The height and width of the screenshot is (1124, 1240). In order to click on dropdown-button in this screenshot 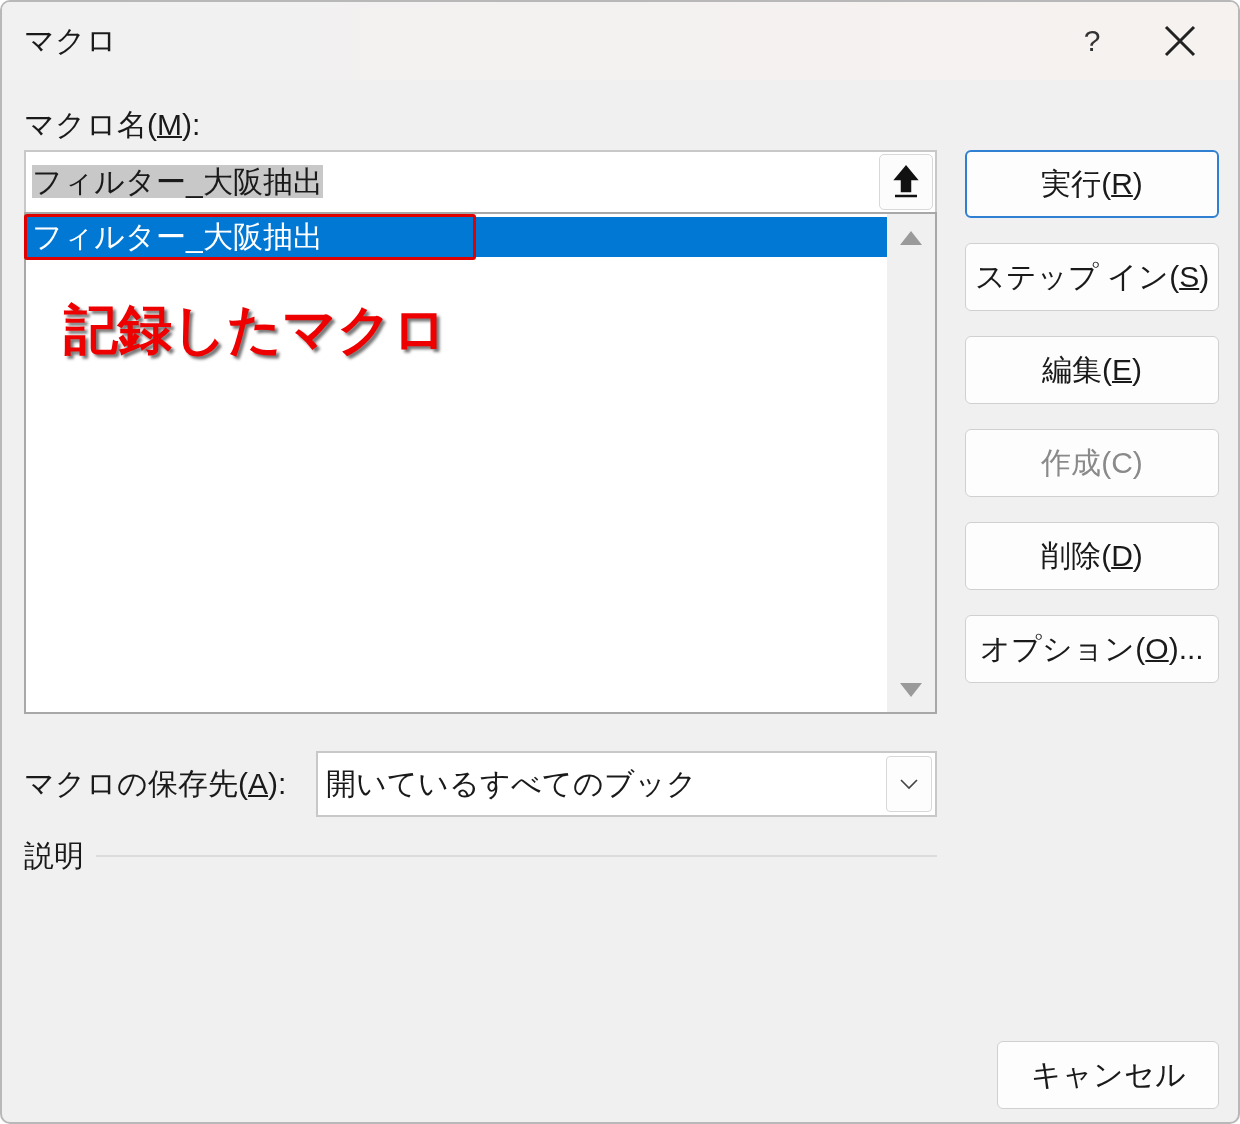, I will do `click(909, 784)`.